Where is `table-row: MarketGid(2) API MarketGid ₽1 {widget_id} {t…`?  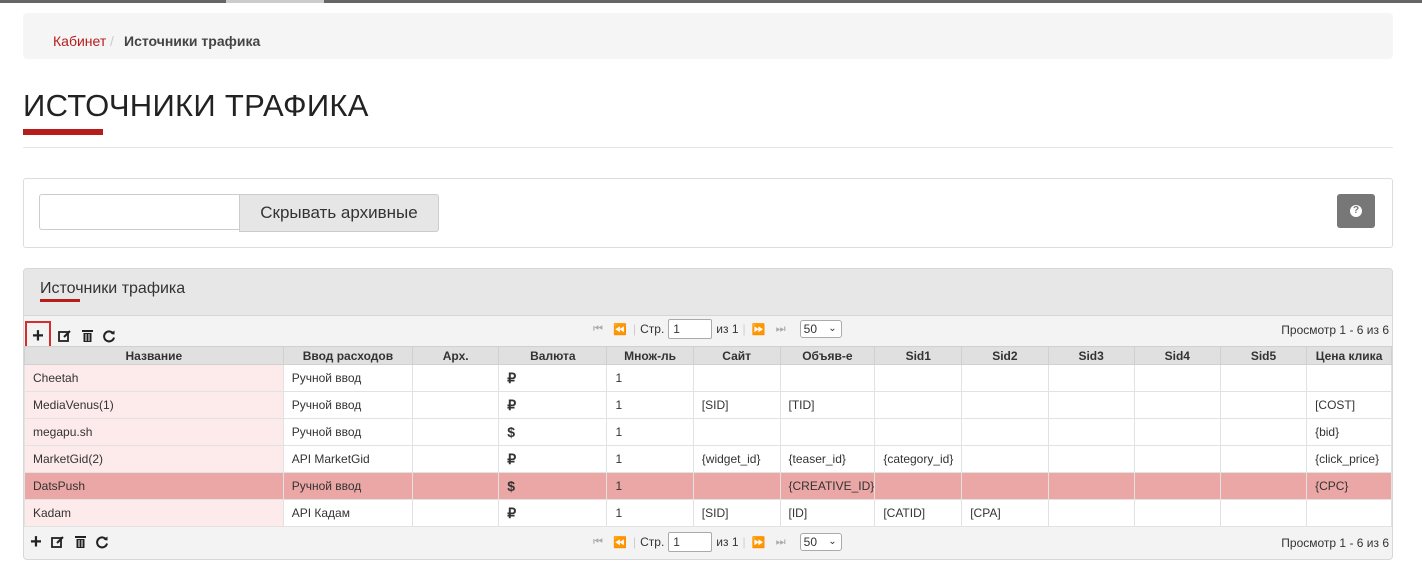
table-row: MarketGid(2) API MarketGid ₽1 {widget_id} {t… is located at coordinates (708, 459).